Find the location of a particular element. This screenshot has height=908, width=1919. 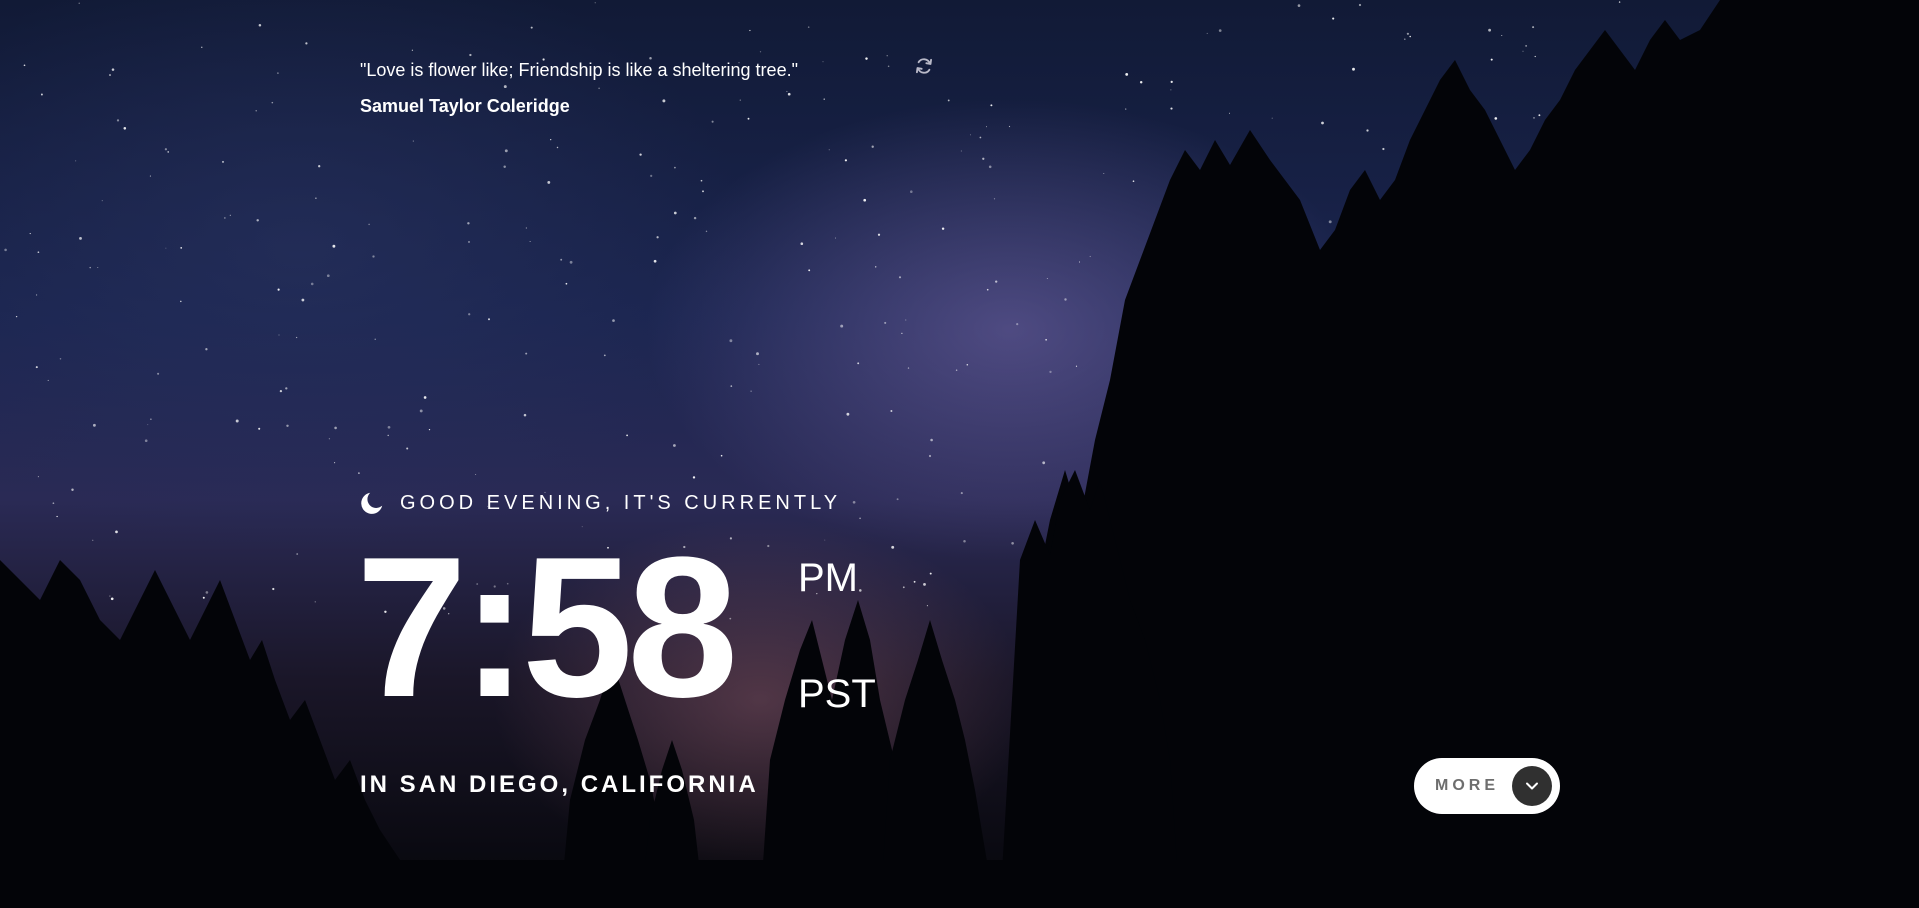

clock-timezone: PST is located at coordinates (837, 694).